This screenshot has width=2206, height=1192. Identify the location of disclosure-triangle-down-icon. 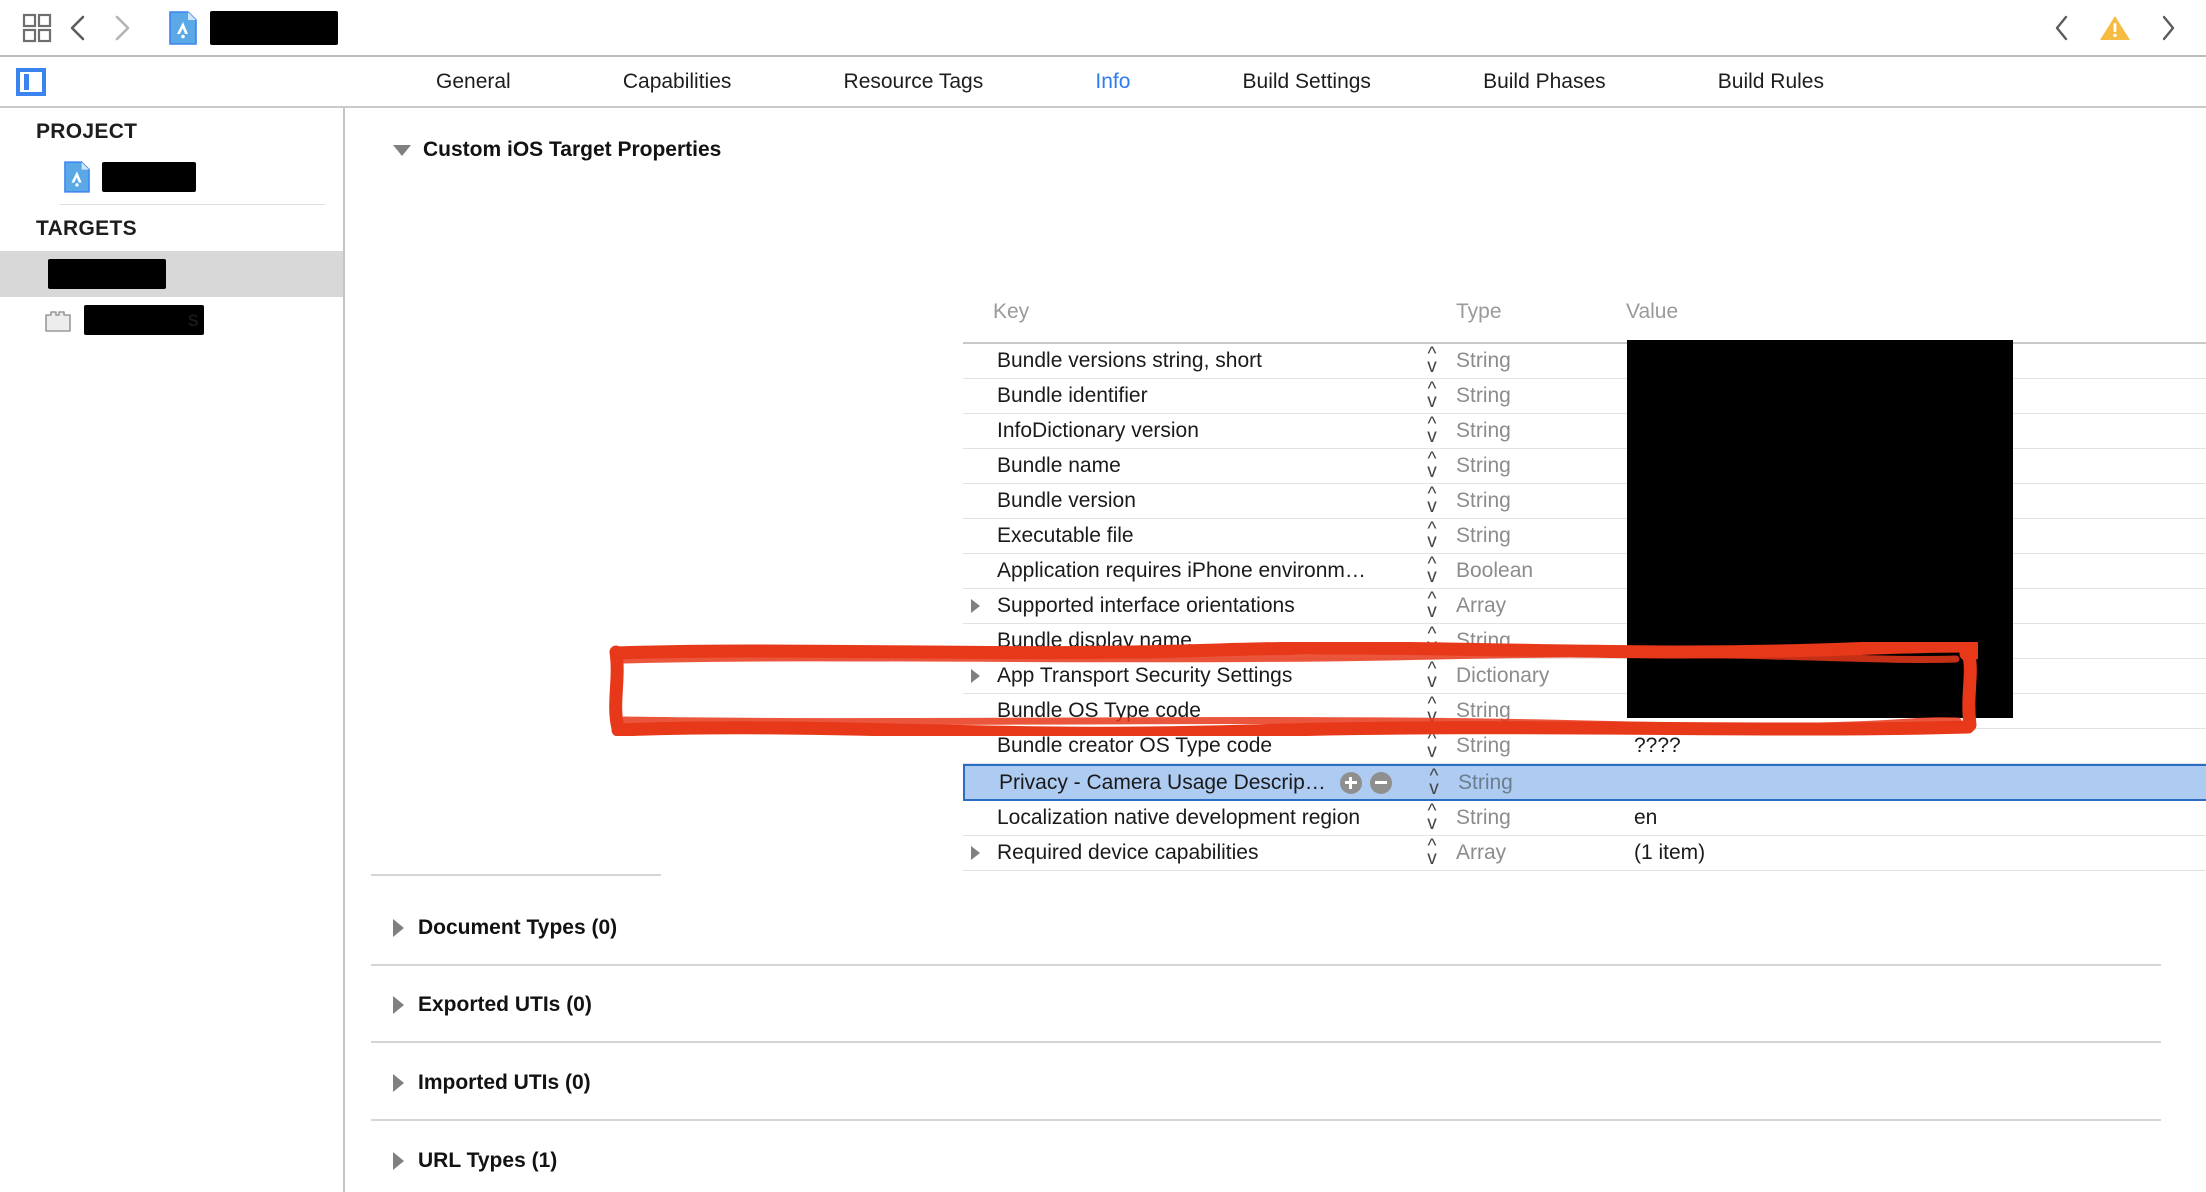
(402, 150).